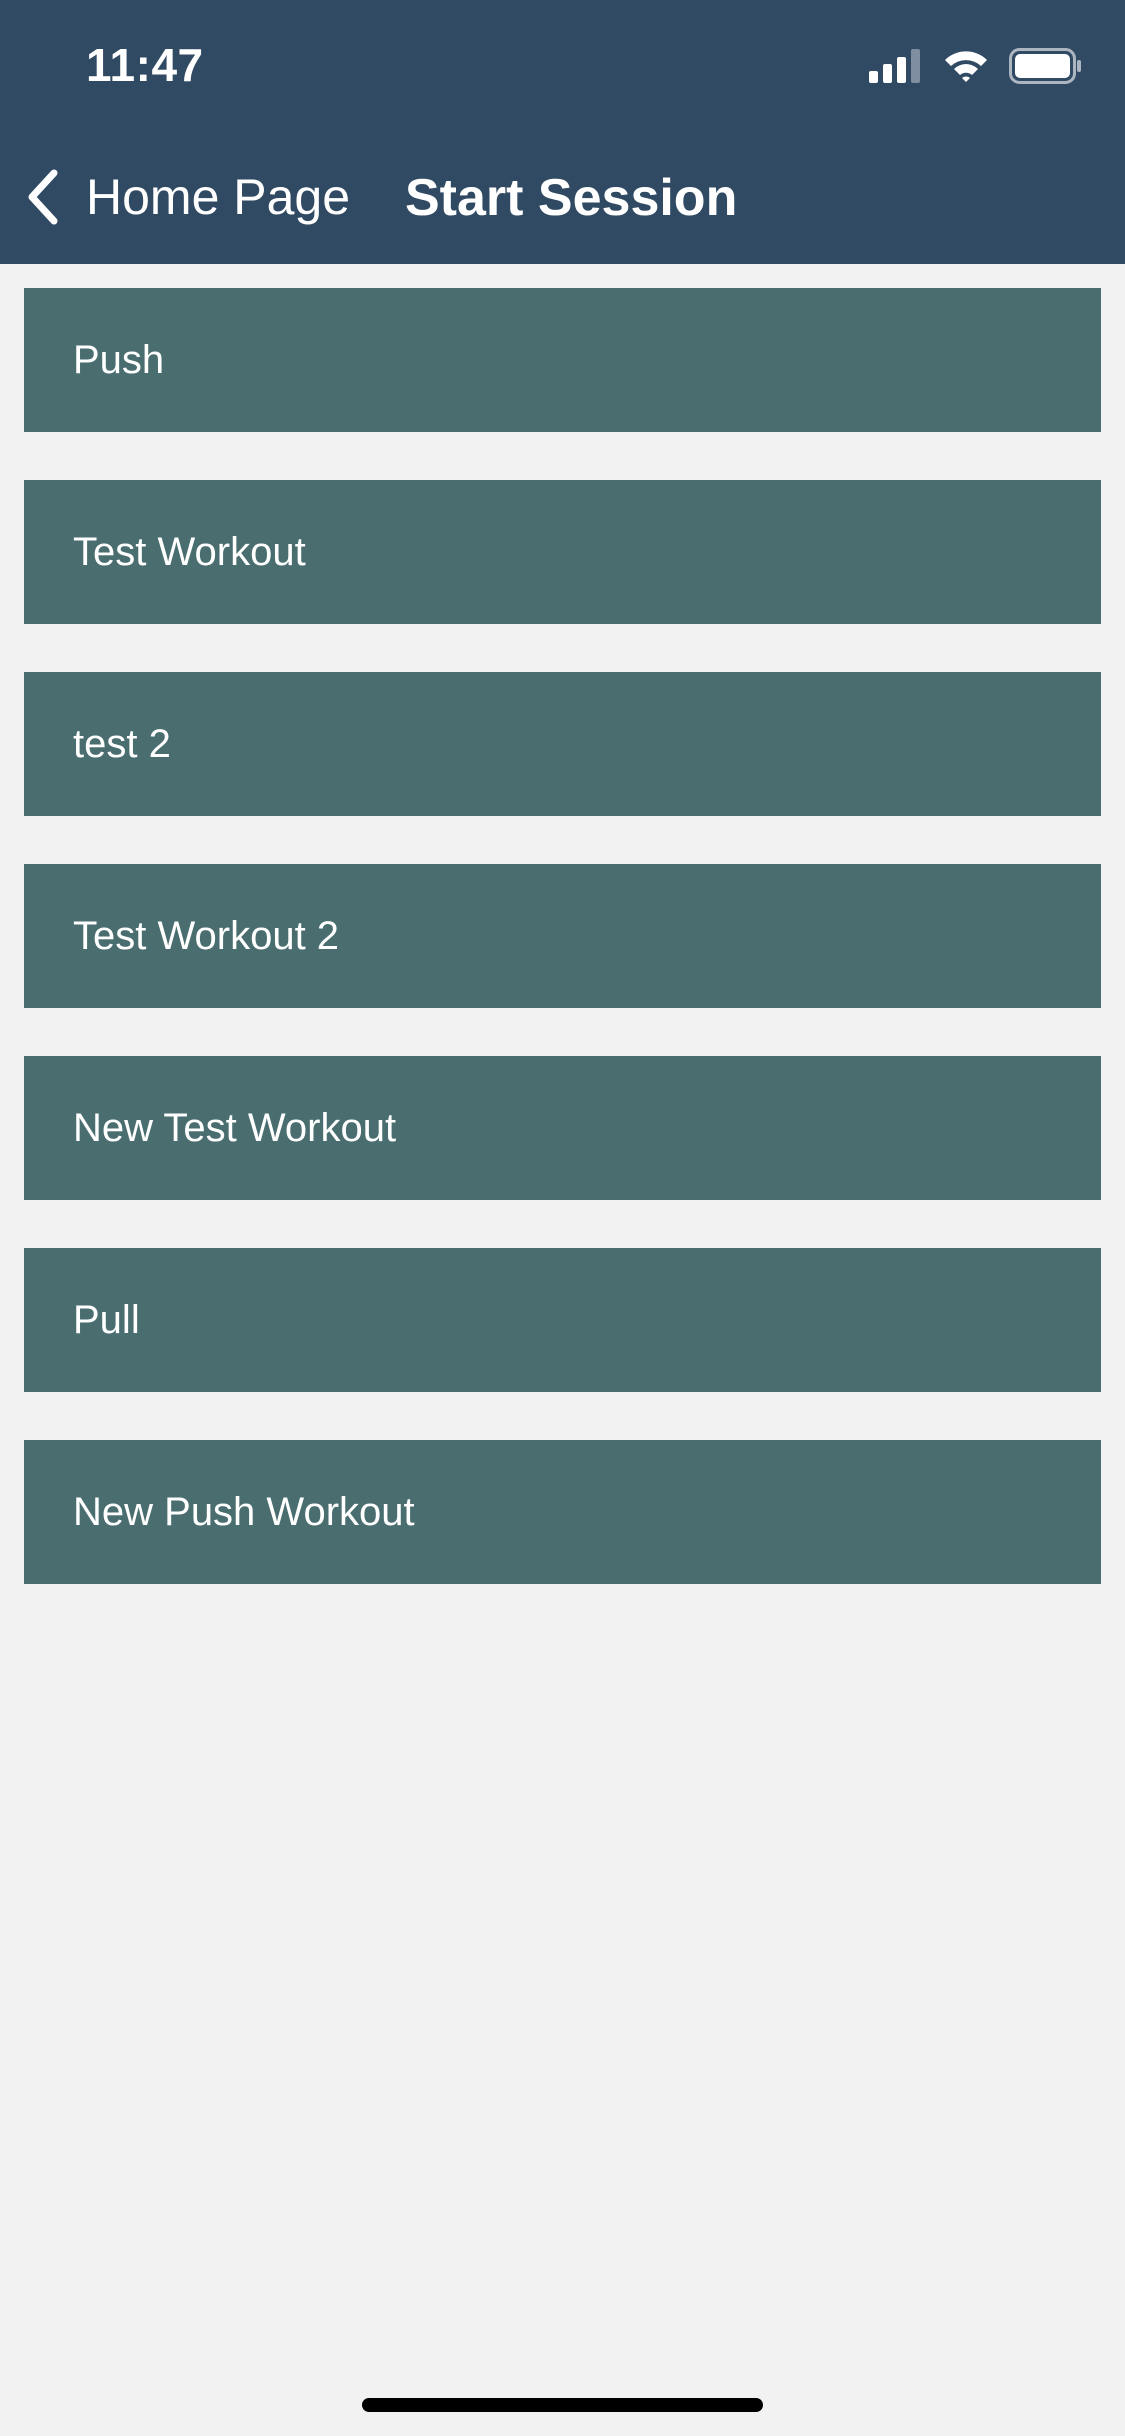 Image resolution: width=1125 pixels, height=2436 pixels. Describe the element at coordinates (106, 1319) in the screenshot. I see `workout-item-label: Pull` at that location.